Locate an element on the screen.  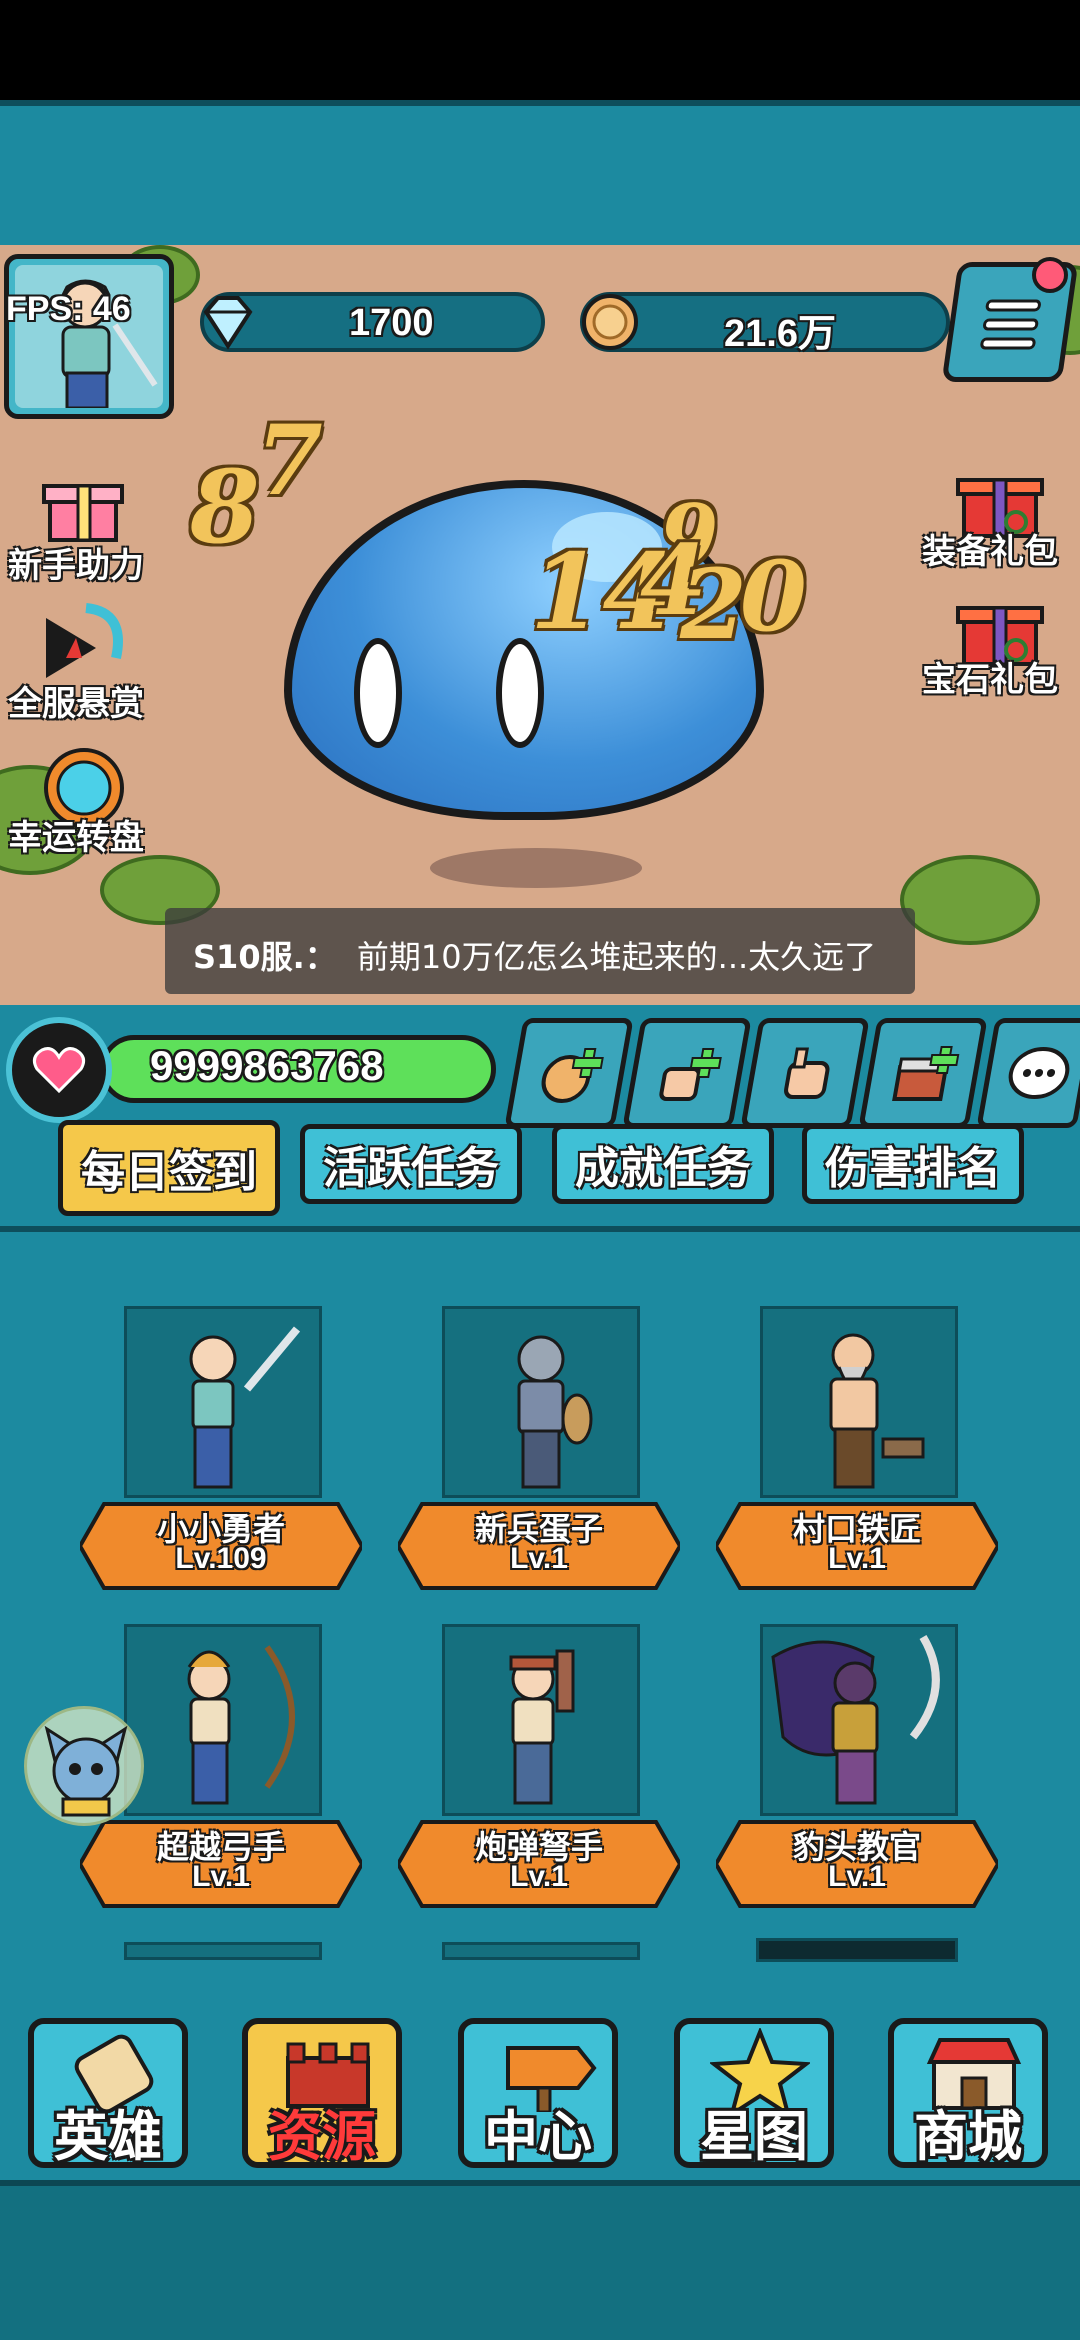
nav-label: 星图 is located at coordinates (754, 2136).